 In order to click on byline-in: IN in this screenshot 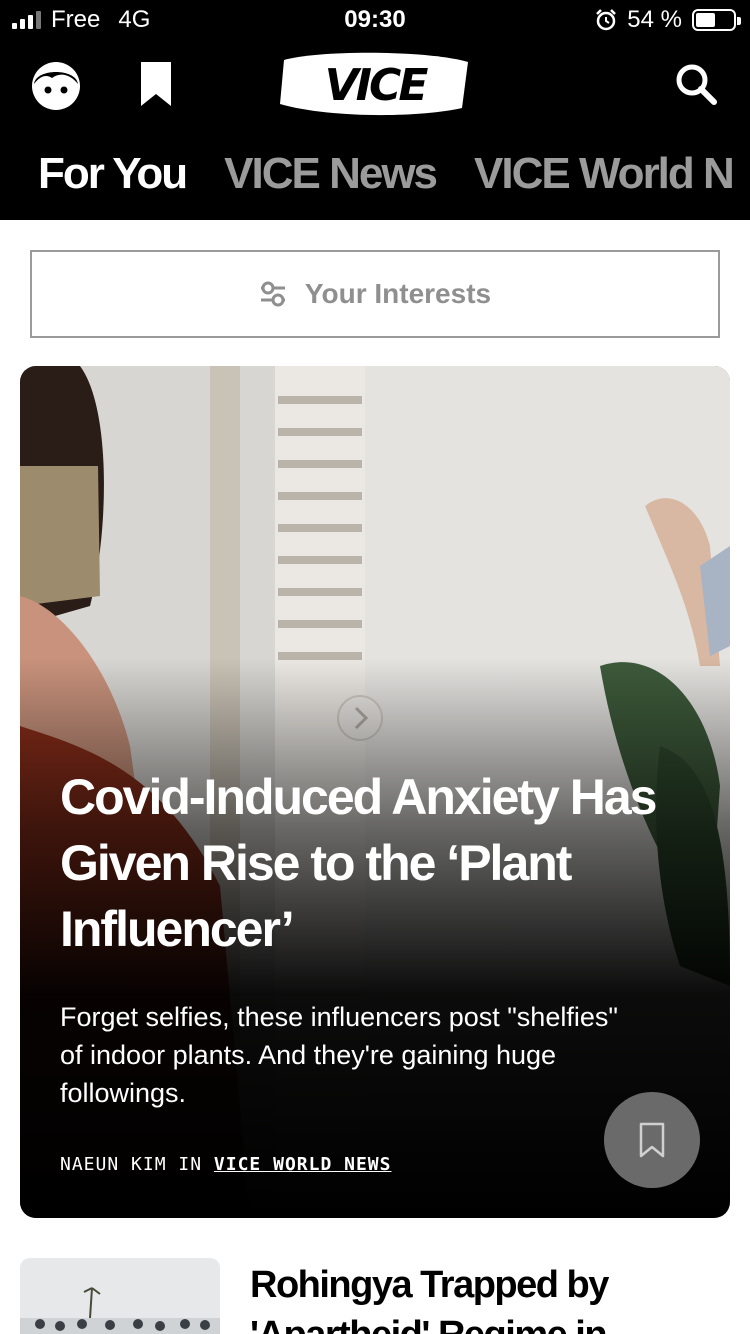, I will do `click(190, 1164)`.